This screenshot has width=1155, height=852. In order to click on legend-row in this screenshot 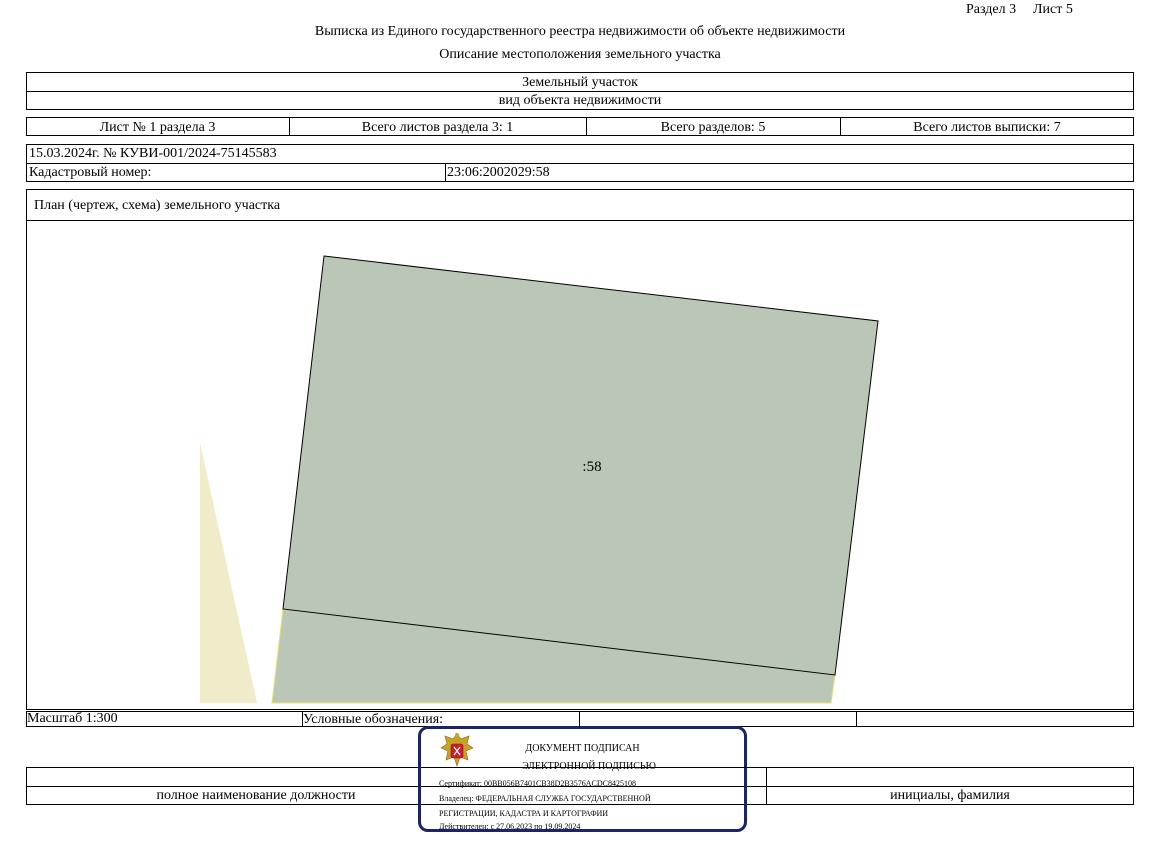, I will do `click(580, 719)`.